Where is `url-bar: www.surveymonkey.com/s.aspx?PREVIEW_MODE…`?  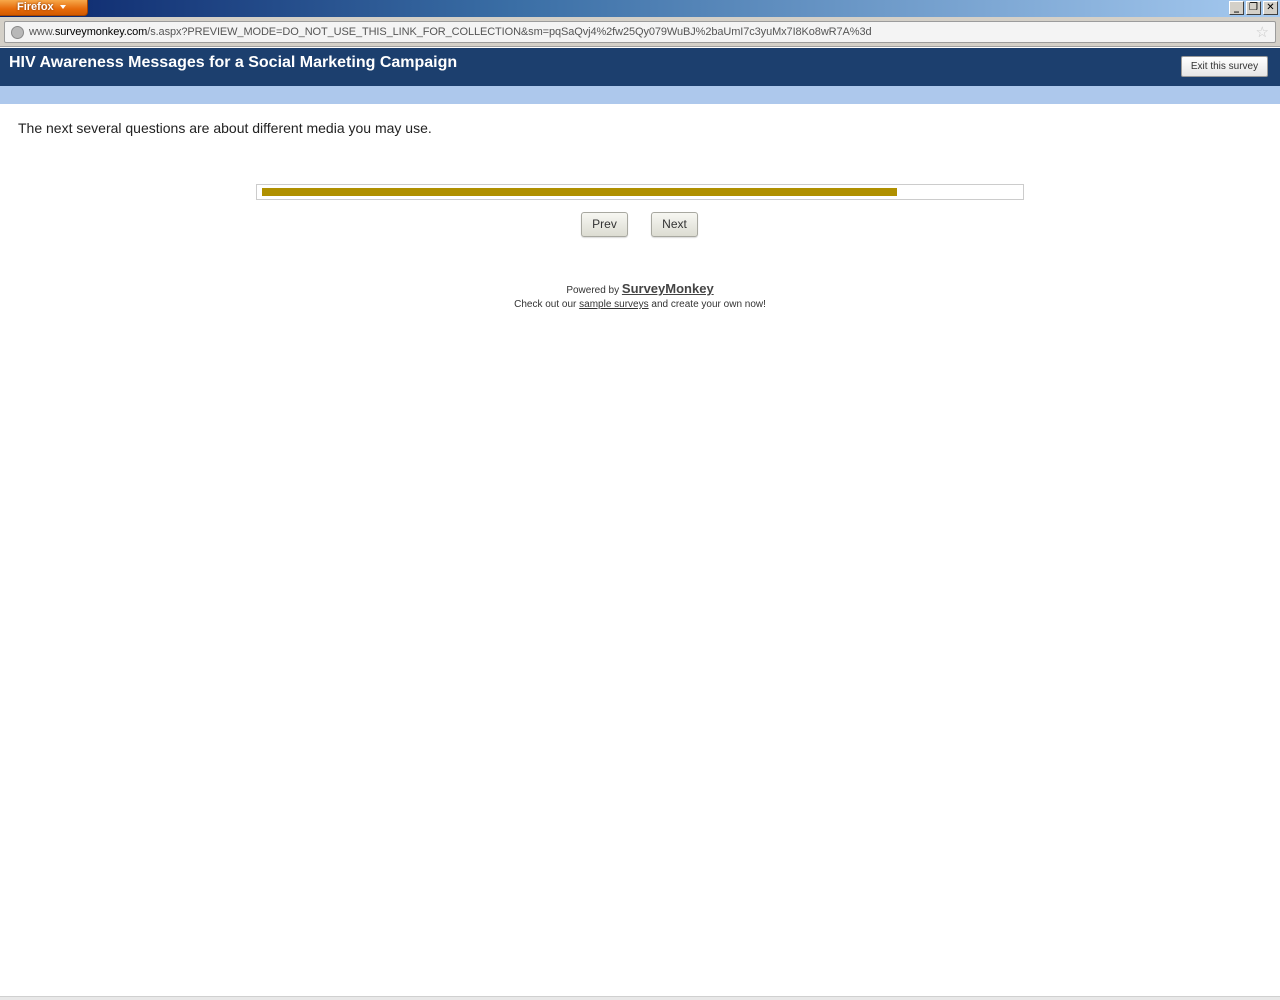 url-bar: www.surveymonkey.com/s.aspx?PREVIEW_MODE… is located at coordinates (640, 32).